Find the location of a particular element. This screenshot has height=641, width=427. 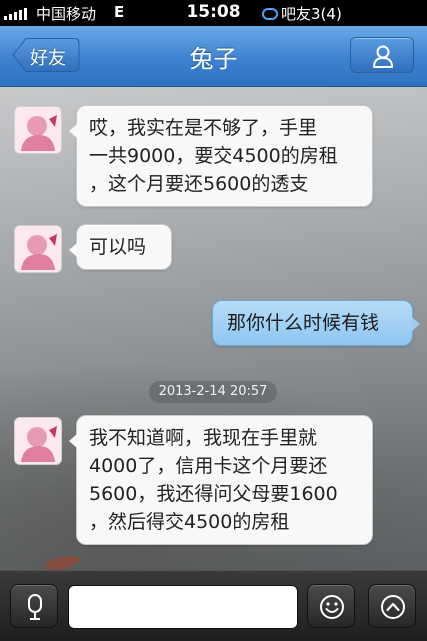

person-icon is located at coordinates (383, 56).